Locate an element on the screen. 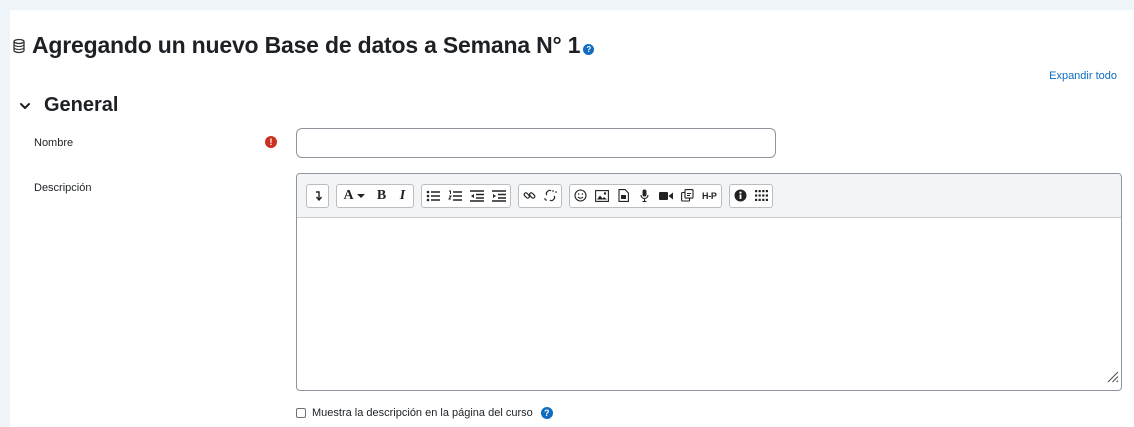 This screenshot has width=1134, height=427. collapse-icon is located at coordinates (317, 196).